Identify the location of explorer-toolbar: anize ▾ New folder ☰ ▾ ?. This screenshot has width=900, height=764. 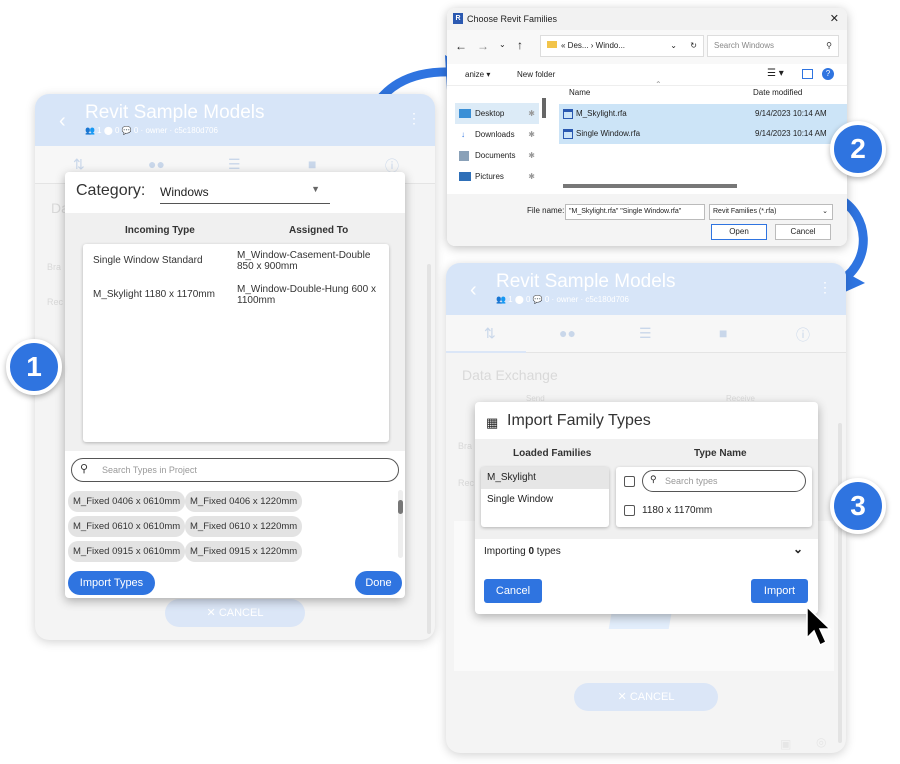
(647, 75).